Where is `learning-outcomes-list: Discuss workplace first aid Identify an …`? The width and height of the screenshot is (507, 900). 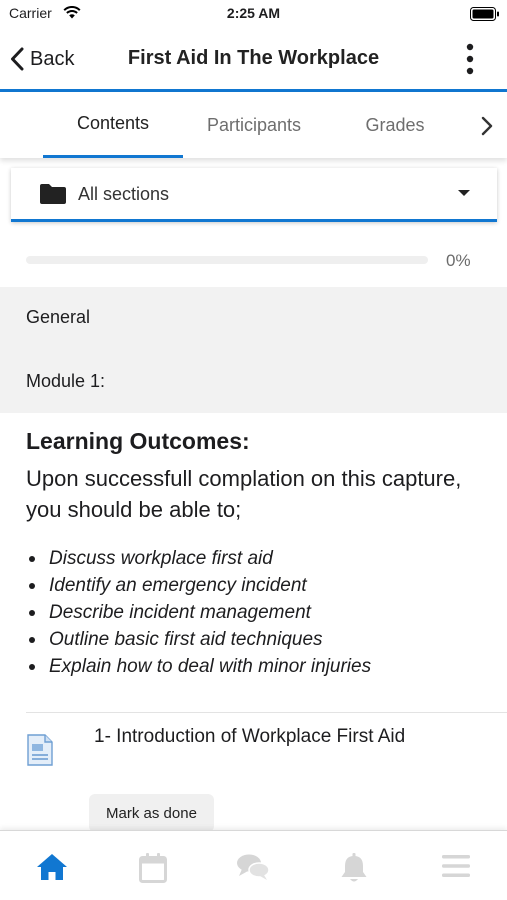
learning-outcomes-list: Discuss workplace first aid Identify an … is located at coordinates (261, 612).